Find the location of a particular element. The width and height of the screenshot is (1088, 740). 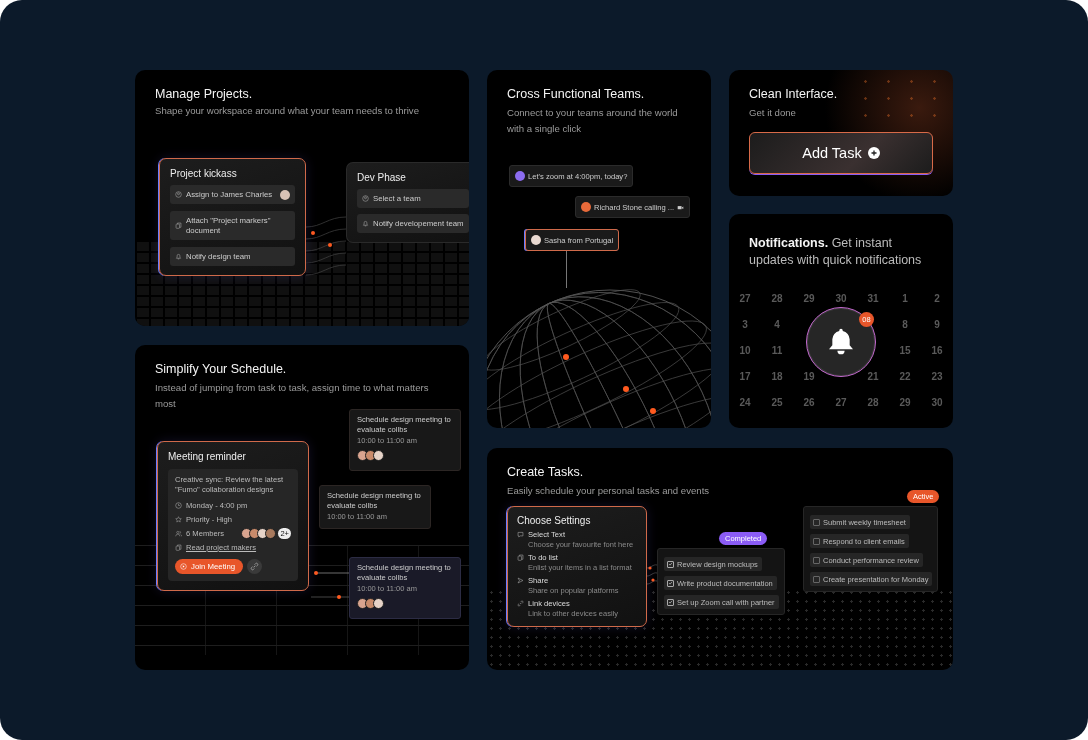

card-title: Notifications. Get instant updates with quick notifications is located at coordinates (836, 252).